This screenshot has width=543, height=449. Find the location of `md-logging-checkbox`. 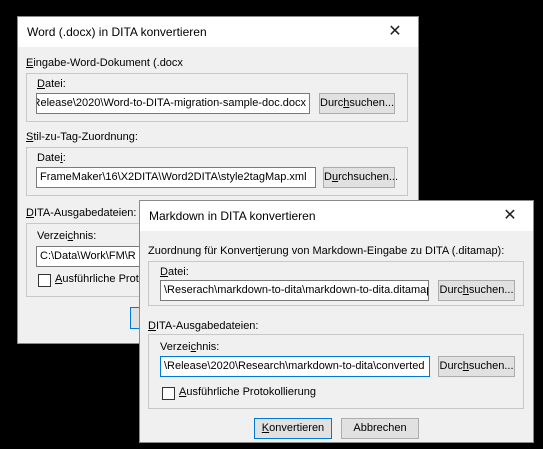

md-logging-checkbox is located at coordinates (168, 393).